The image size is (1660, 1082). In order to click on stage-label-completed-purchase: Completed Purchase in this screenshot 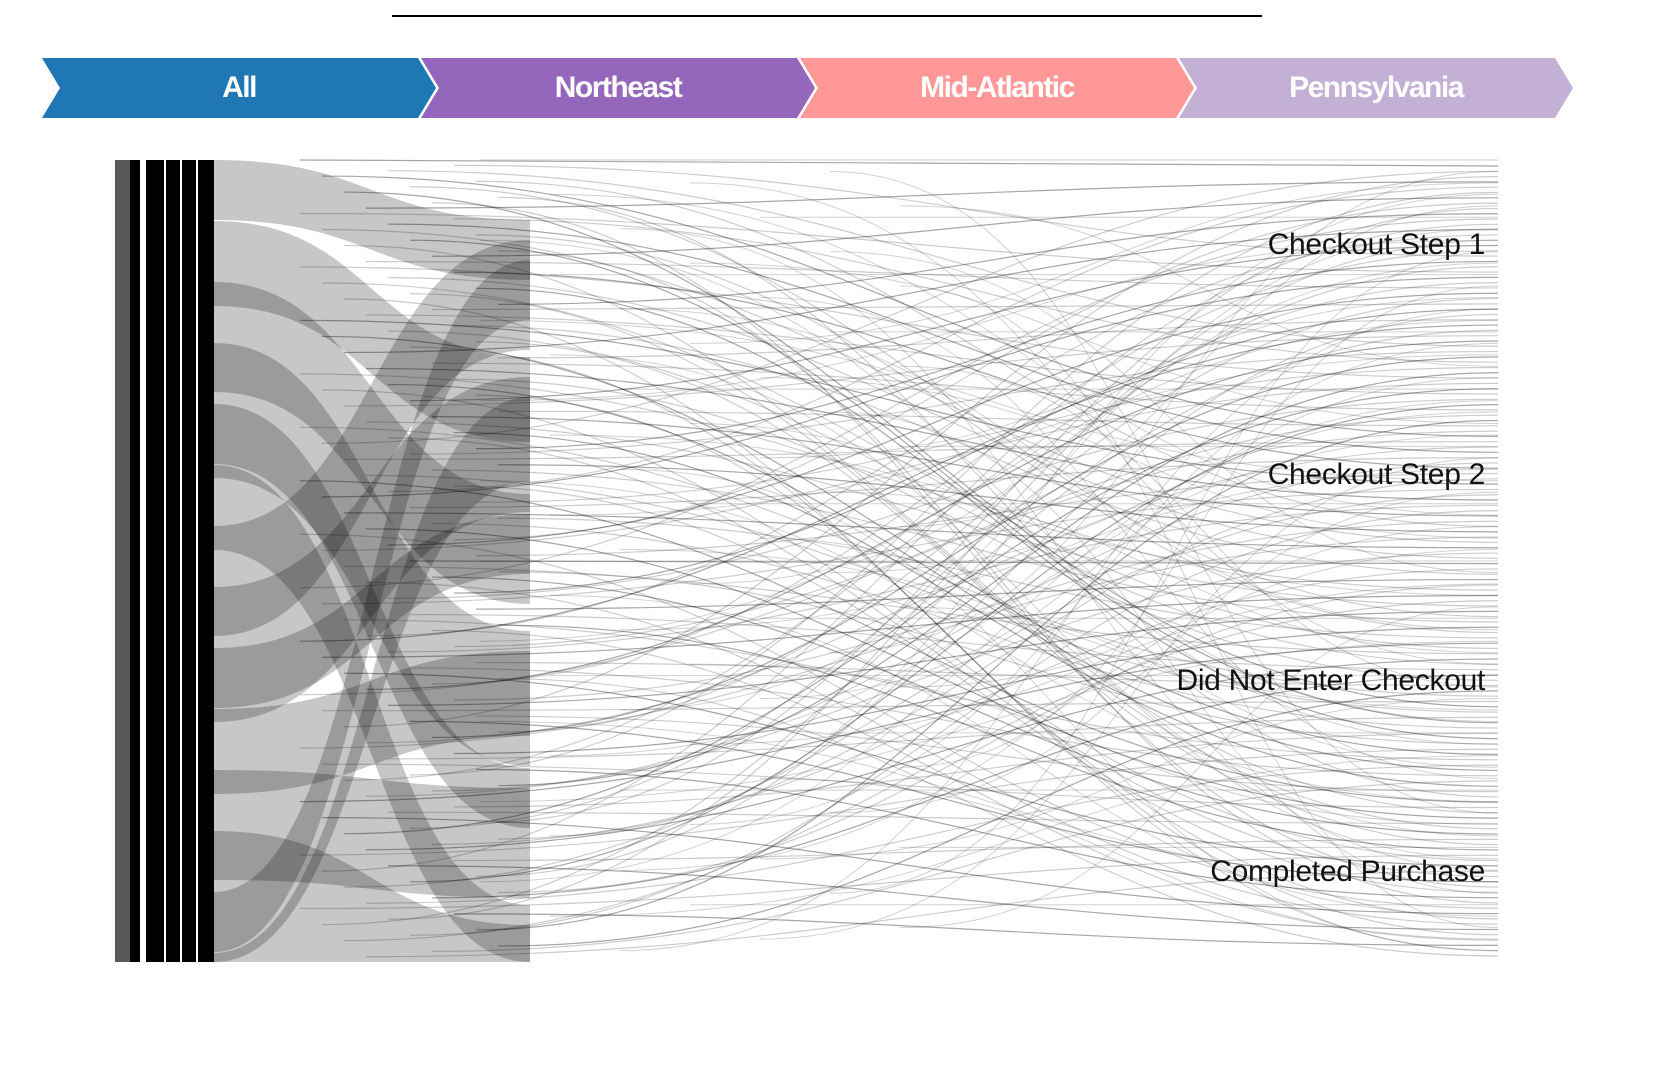, I will do `click(1347, 871)`.